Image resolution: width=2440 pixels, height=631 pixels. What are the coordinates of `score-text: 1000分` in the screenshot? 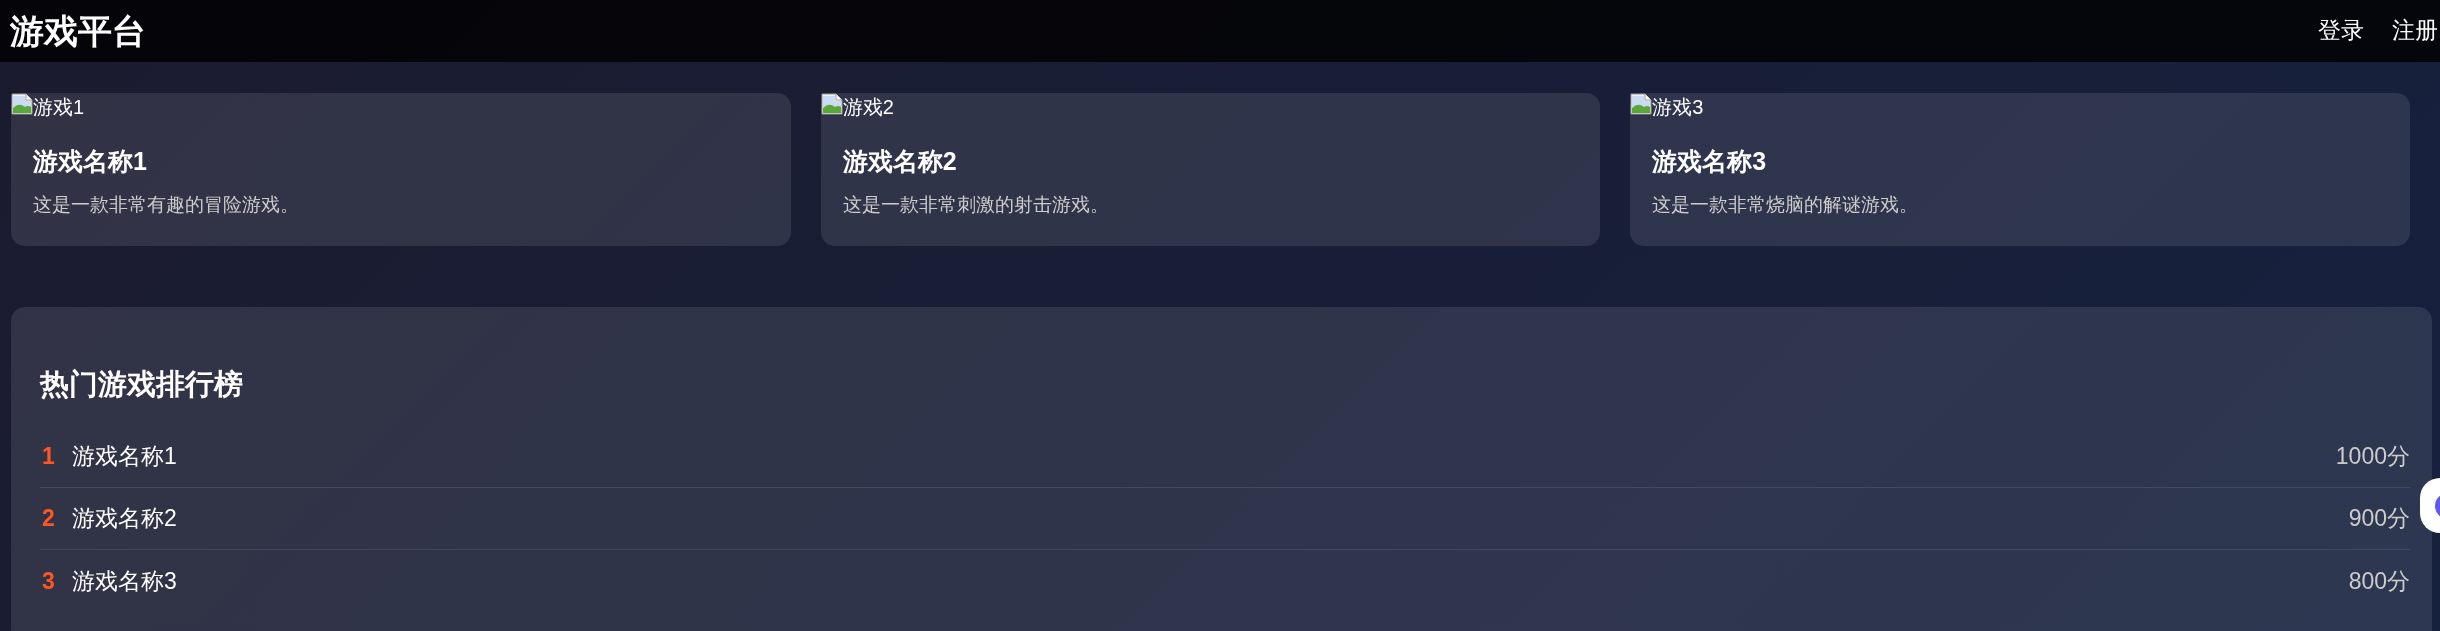 It's located at (2372, 456).